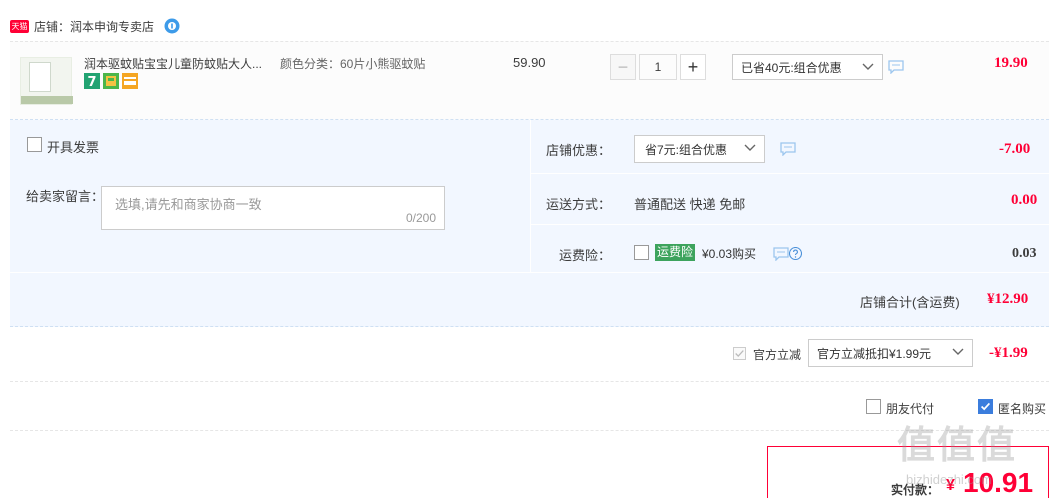  Describe the element at coordinates (896, 67) in the screenshot. I see `promo-comment-icon` at that location.